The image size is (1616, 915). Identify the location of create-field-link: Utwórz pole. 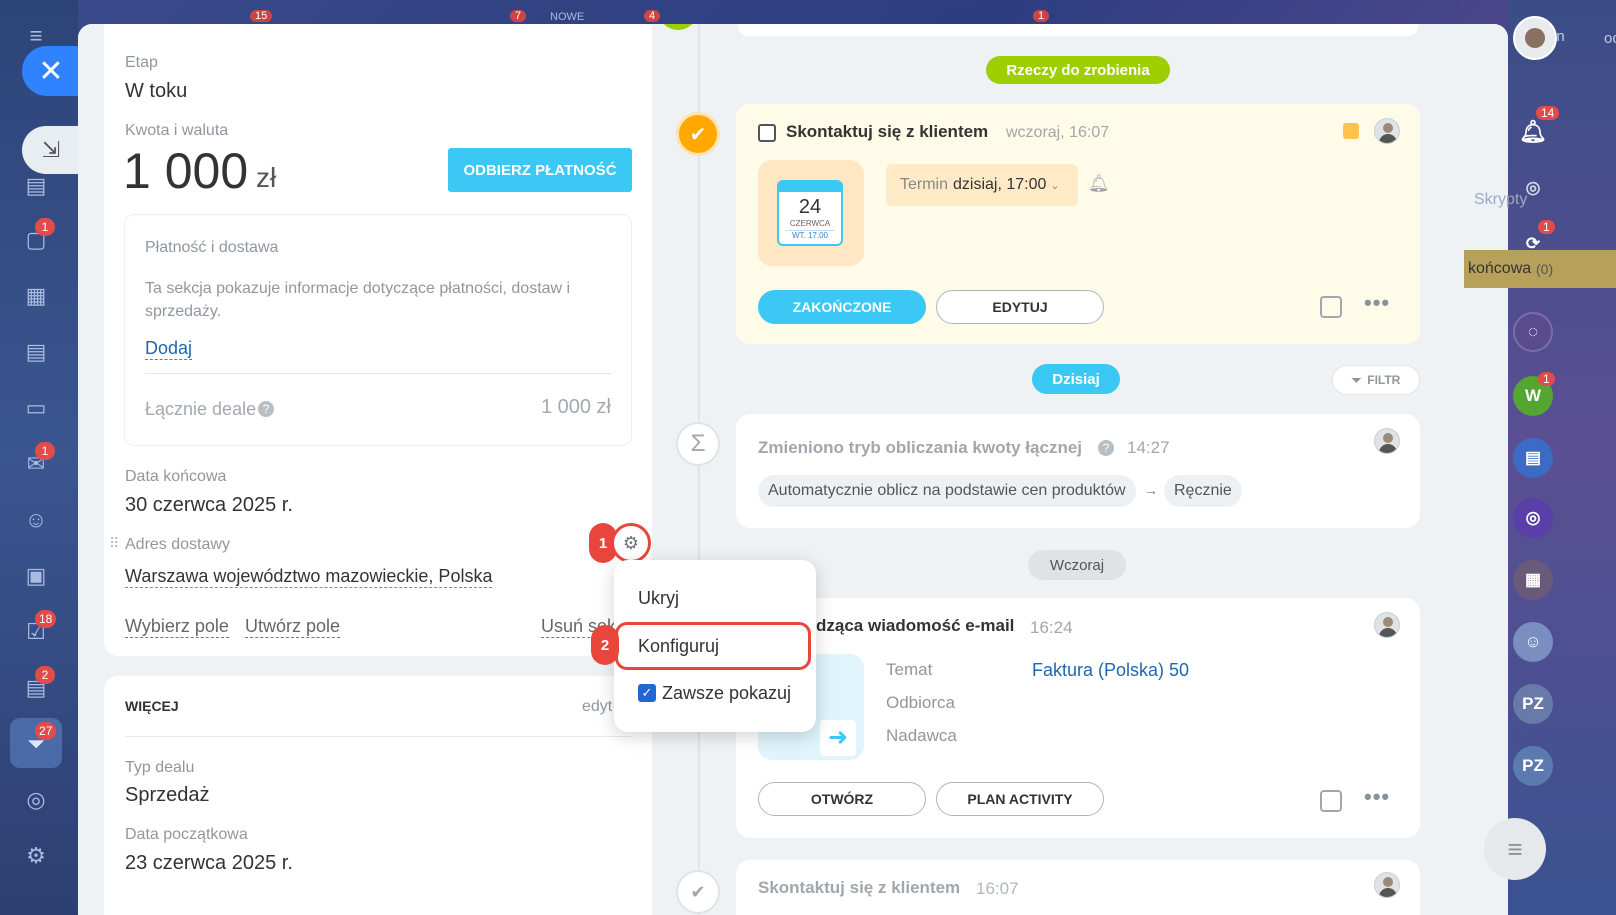
(293, 627).